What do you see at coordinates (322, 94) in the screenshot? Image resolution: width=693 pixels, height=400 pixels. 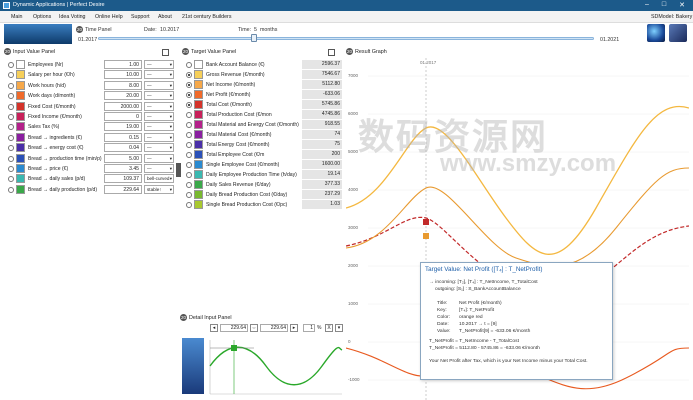 I see `target-value: -633.06` at bounding box center [322, 94].